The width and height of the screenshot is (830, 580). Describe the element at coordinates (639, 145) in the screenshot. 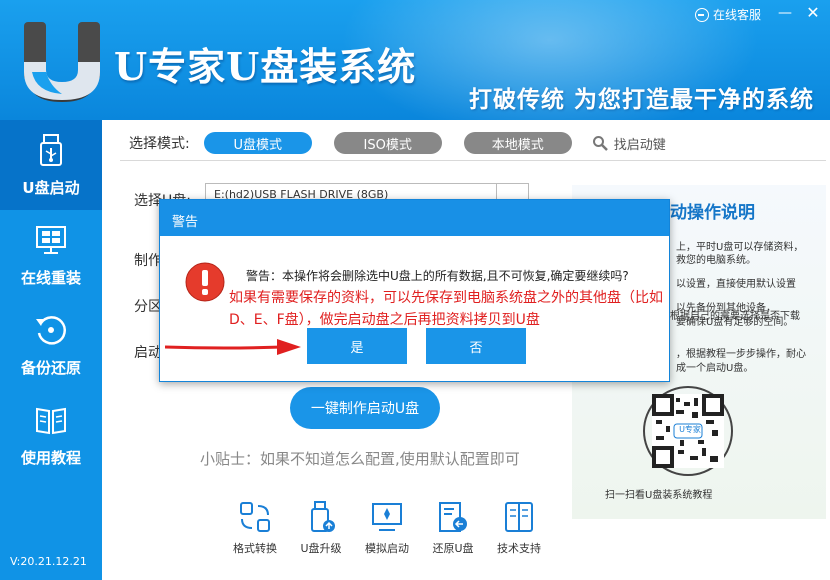

I see `find-boot-key-label: 找启动键` at that location.